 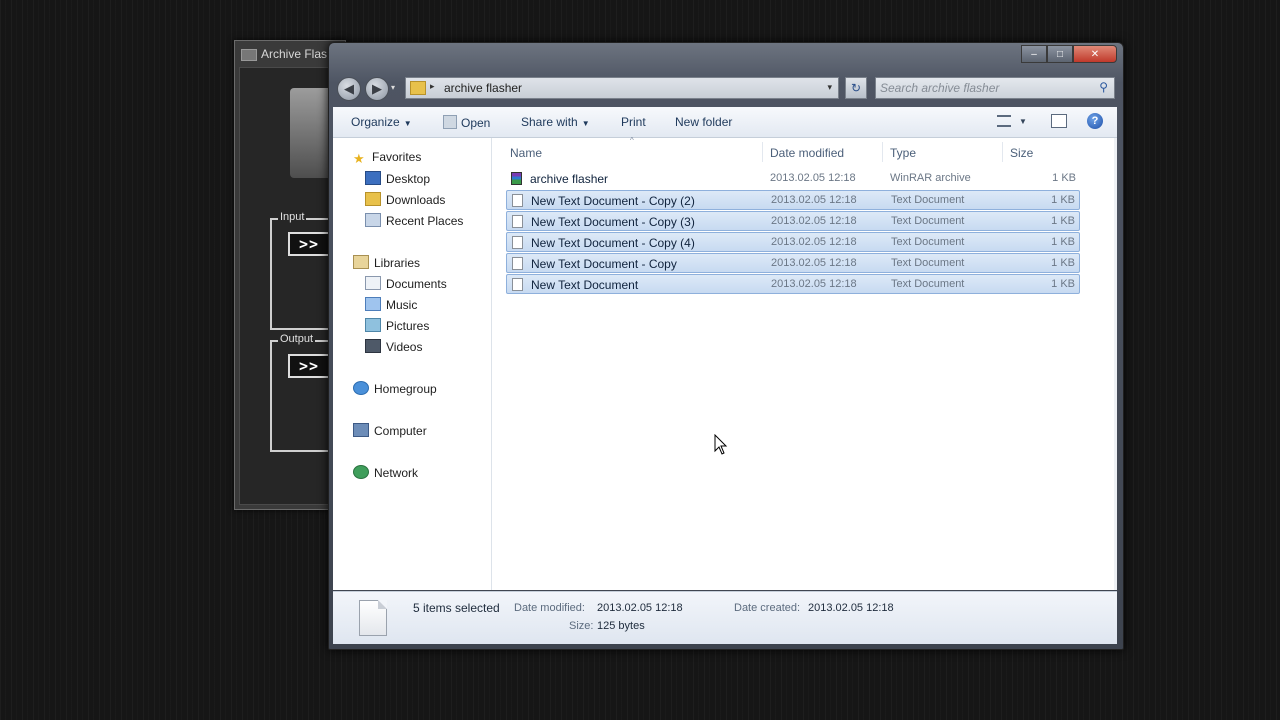 What do you see at coordinates (373, 283) in the screenshot?
I see `documents-icon` at bounding box center [373, 283].